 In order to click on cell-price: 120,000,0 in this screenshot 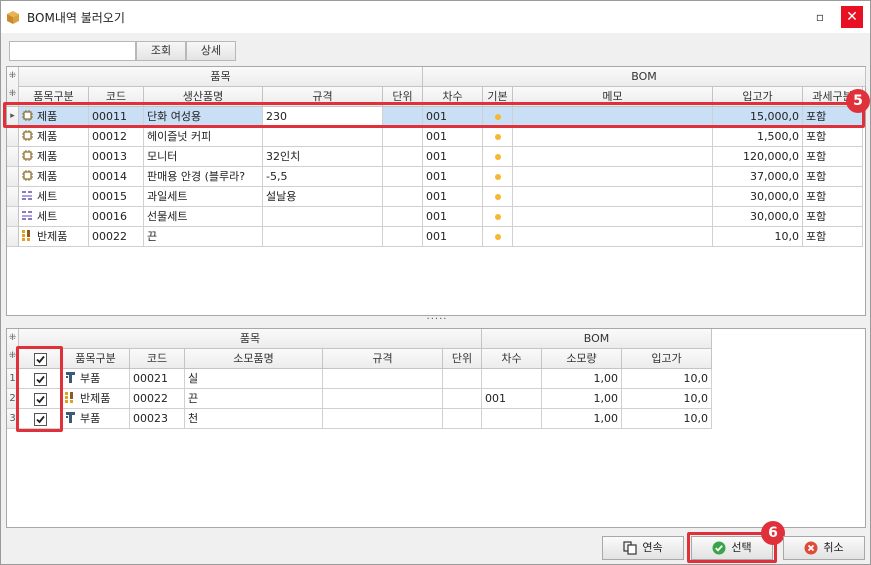, I will do `click(758, 157)`.